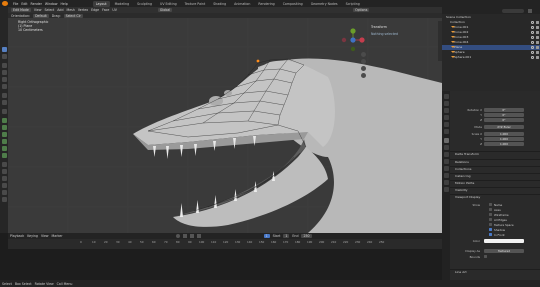  I want to click on perspective-toggle-icon, so click(363, 75).